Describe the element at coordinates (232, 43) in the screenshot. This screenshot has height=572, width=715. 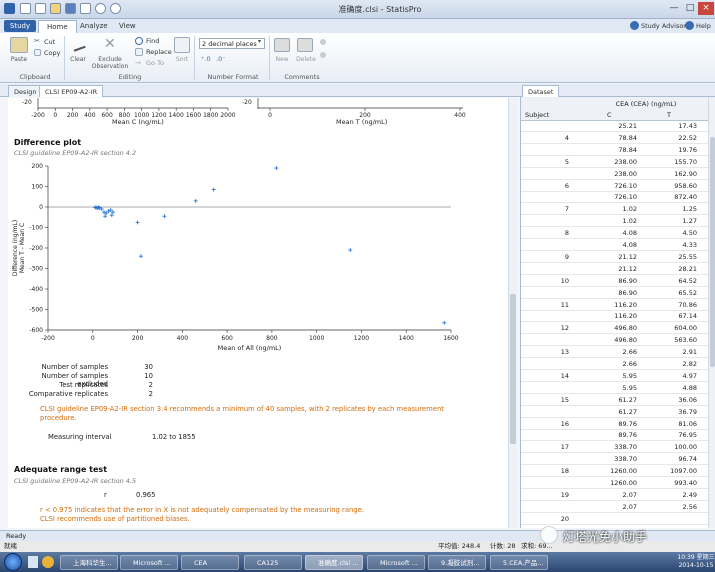
I see `decimal-places-select: 2 decimal places` at that location.